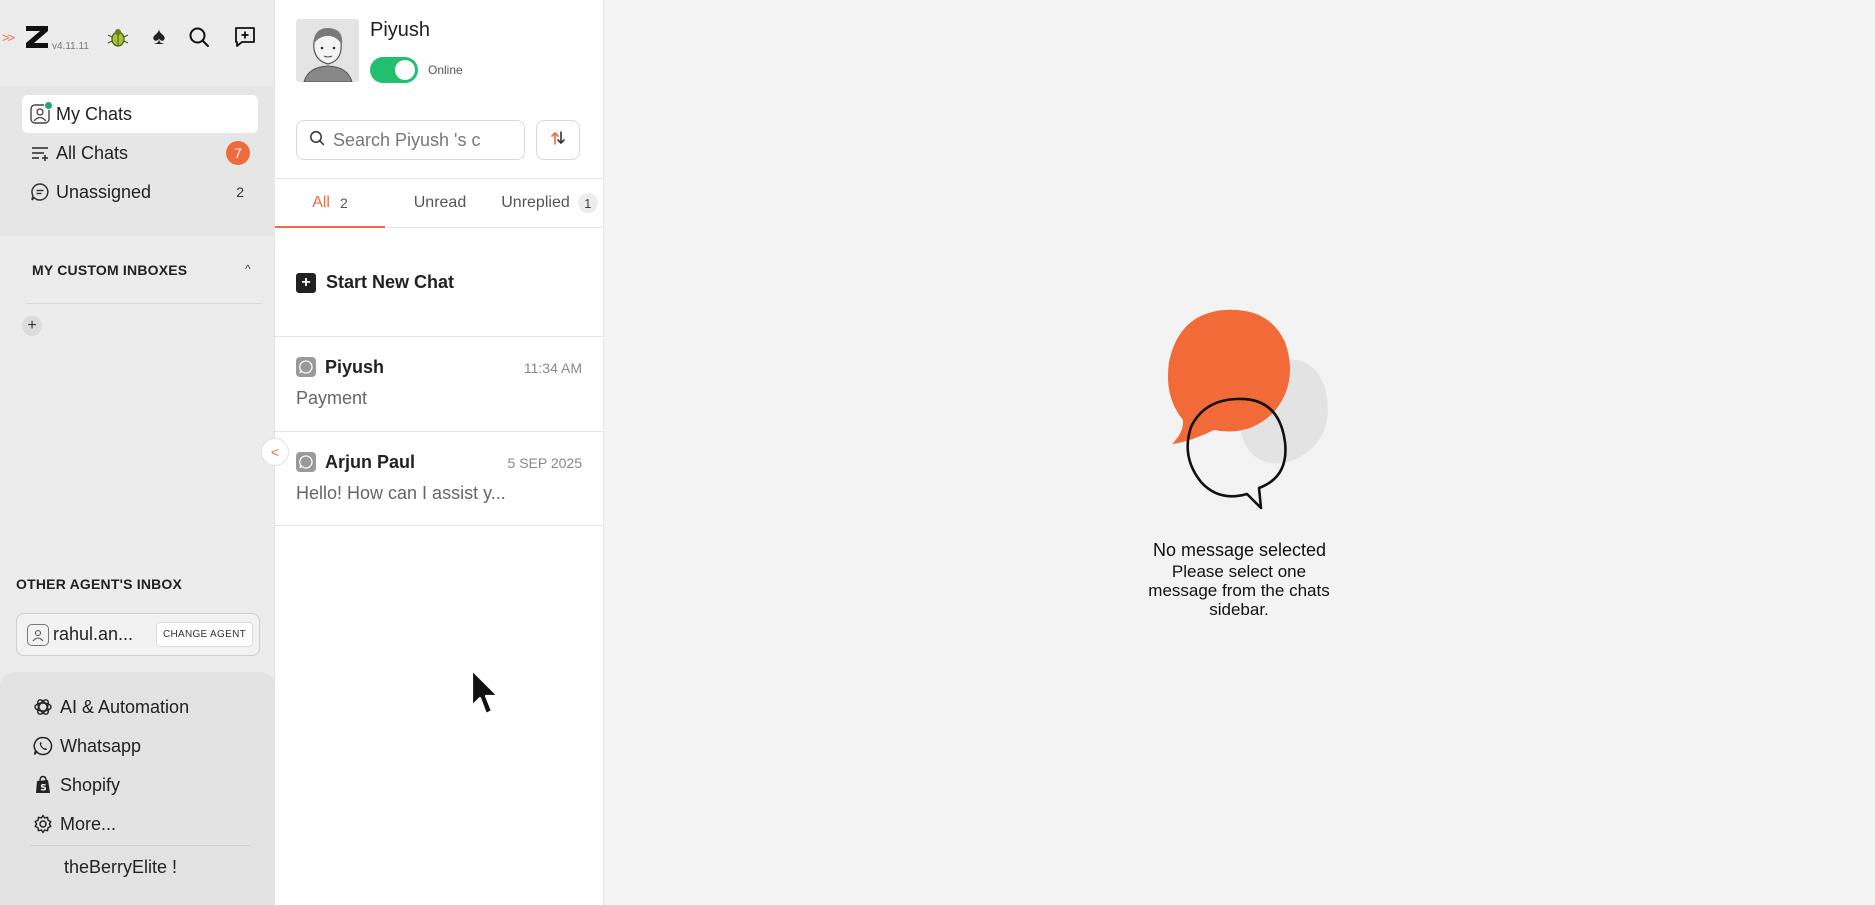  Describe the element at coordinates (486, 694) in the screenshot. I see `mouse-cursor-icon` at that location.